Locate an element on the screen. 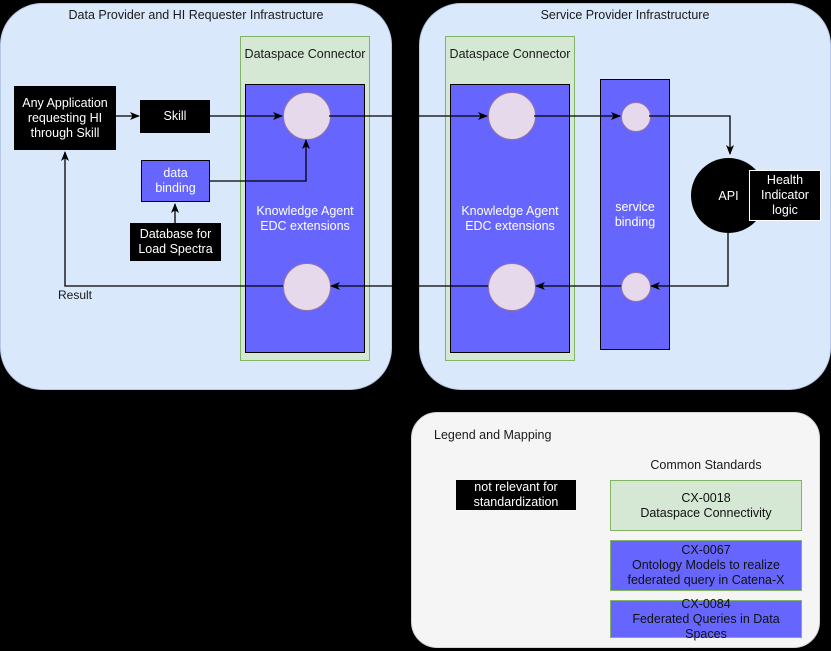 The height and width of the screenshot is (651, 831). health-indicator-logic-box: Health Indicator logic is located at coordinates (785, 195).